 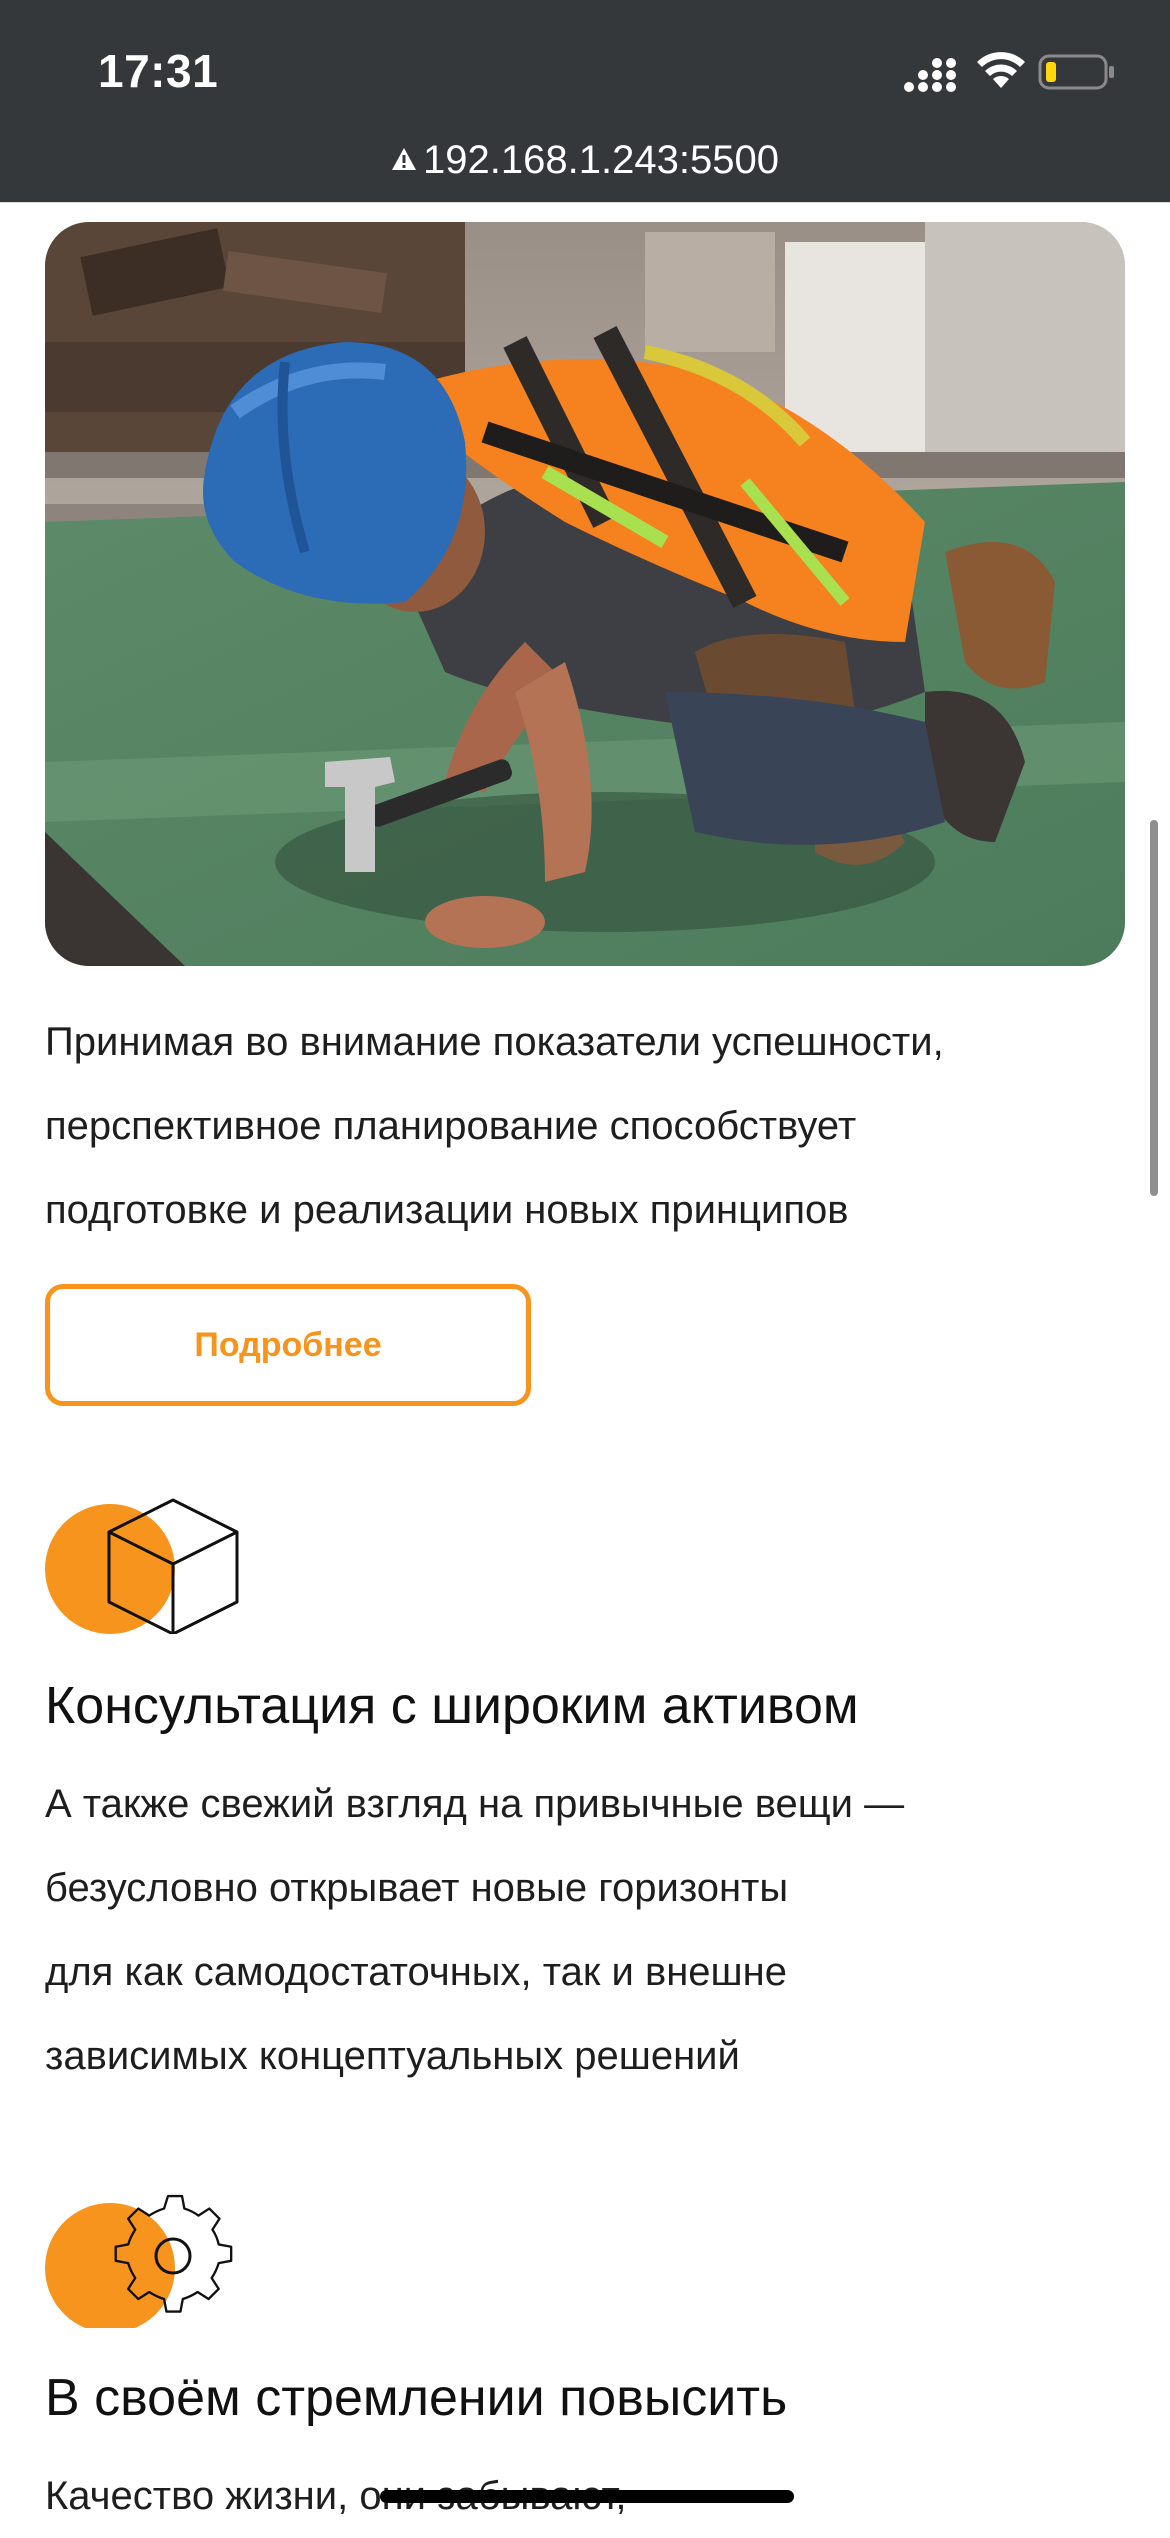 I want to click on wifi-icon, so click(x=1001, y=70).